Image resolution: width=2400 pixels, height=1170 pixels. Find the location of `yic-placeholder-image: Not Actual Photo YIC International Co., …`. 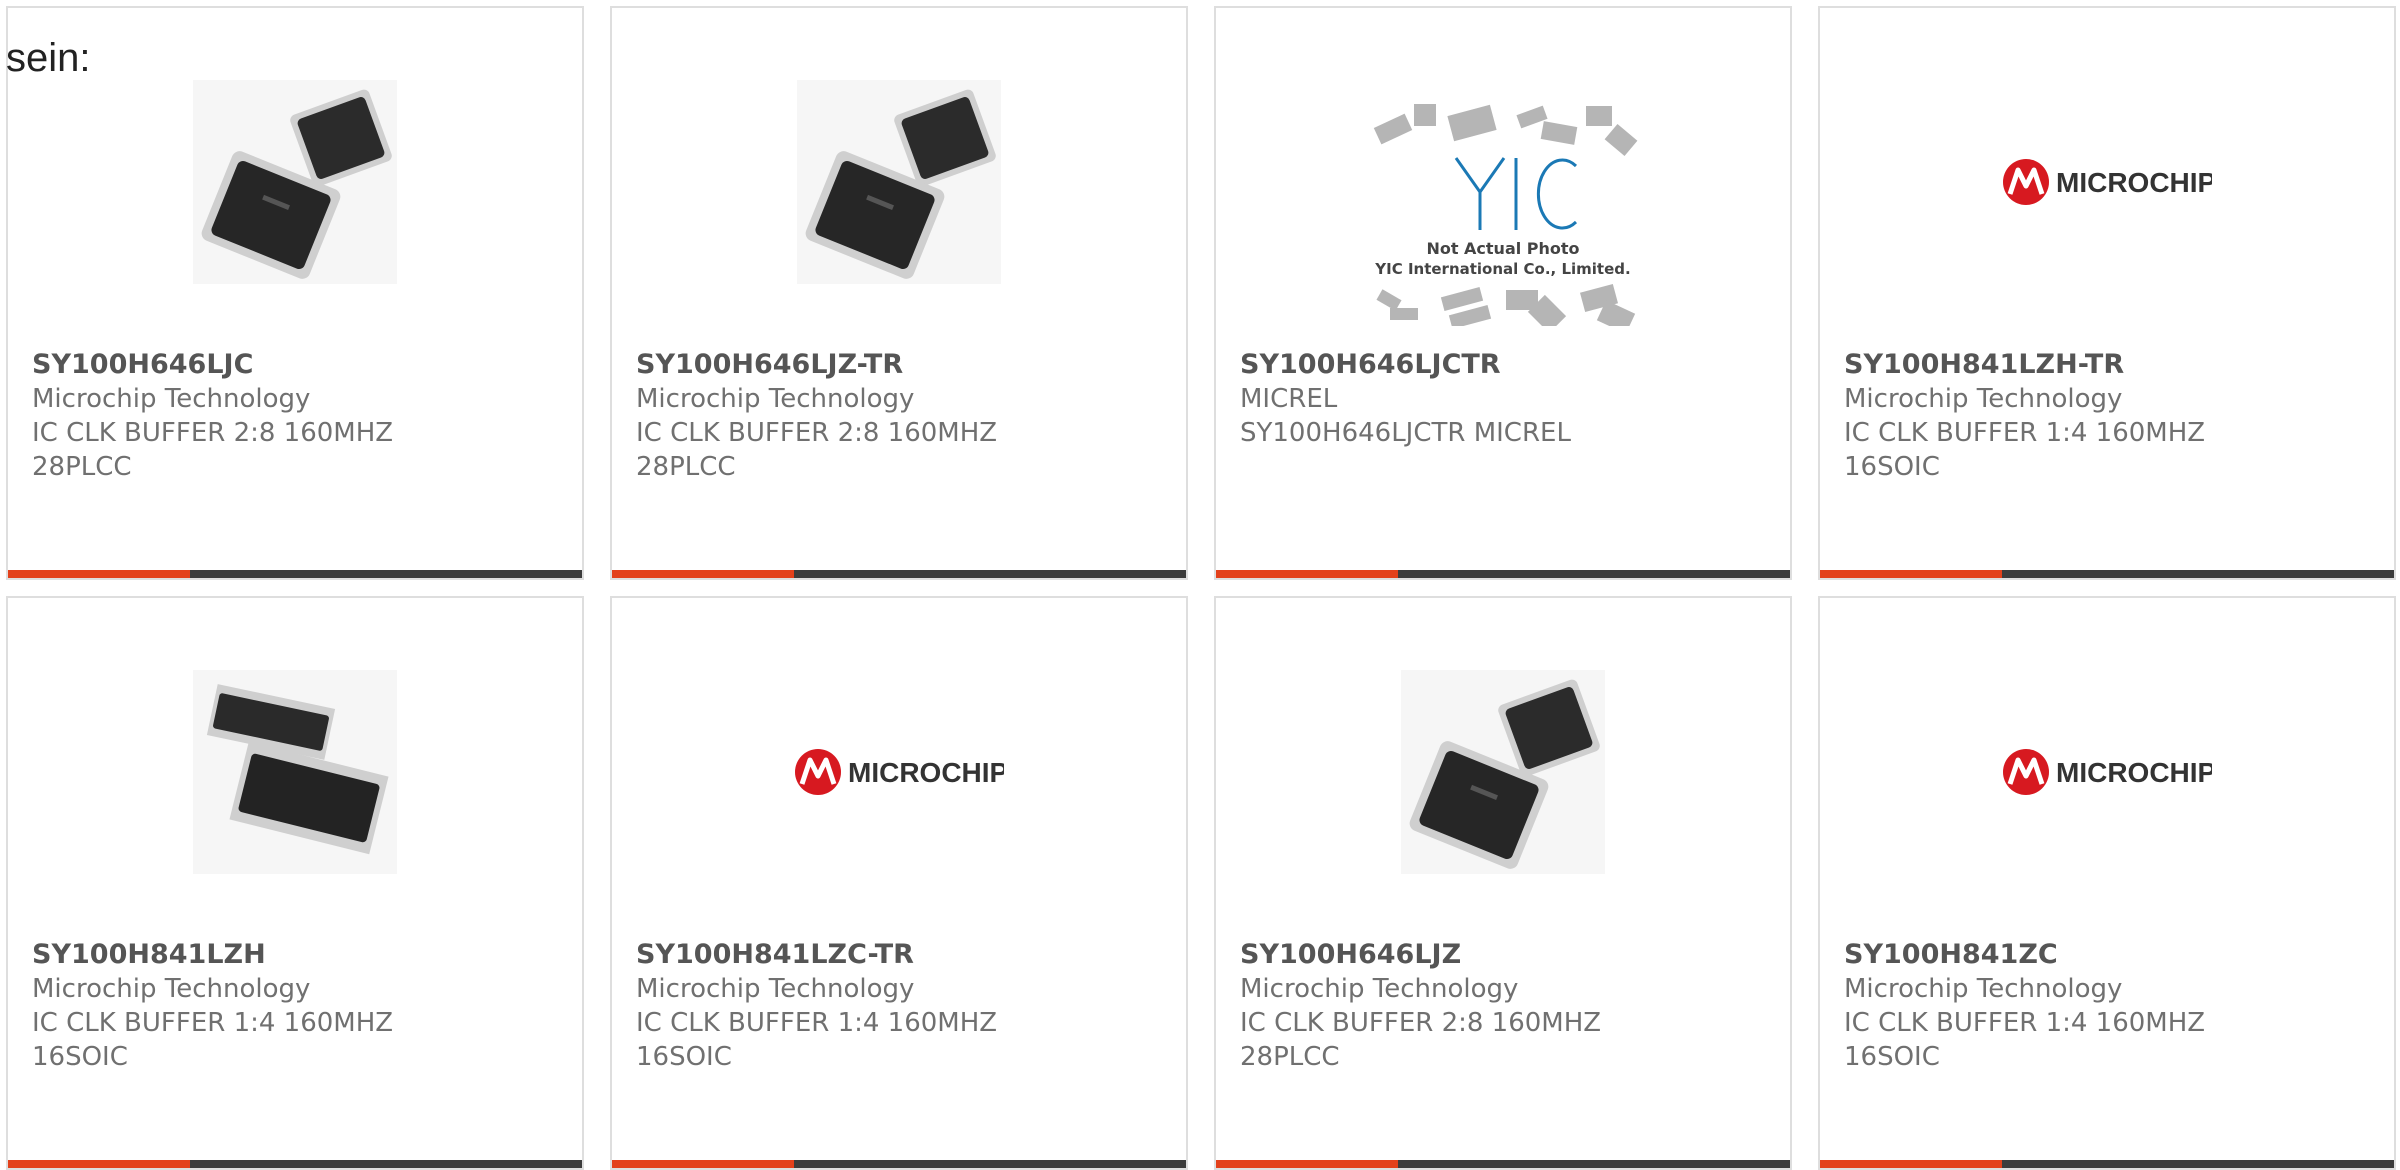

yic-placeholder-image: Not Actual Photo YIC International Co., … is located at coordinates (1503, 211).